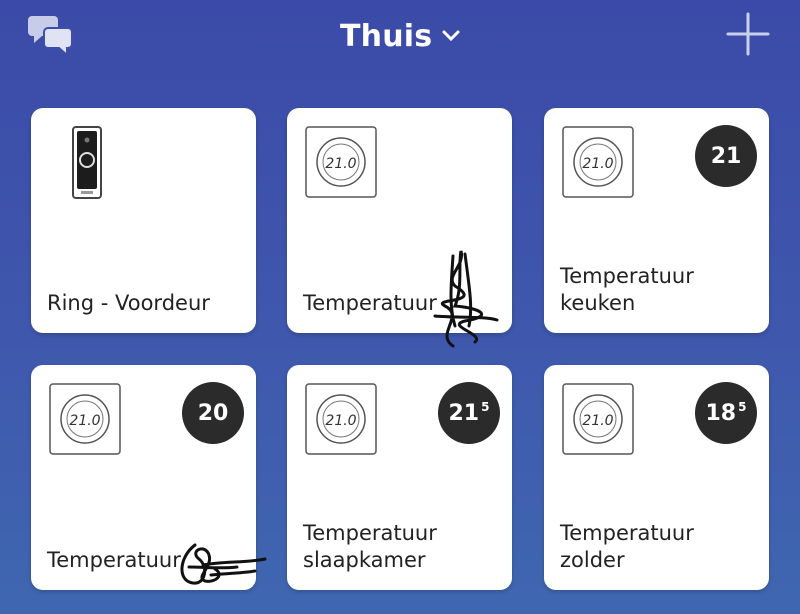 This screenshot has height=614, width=800. Describe the element at coordinates (748, 34) in the screenshot. I see `plus-icon` at that location.